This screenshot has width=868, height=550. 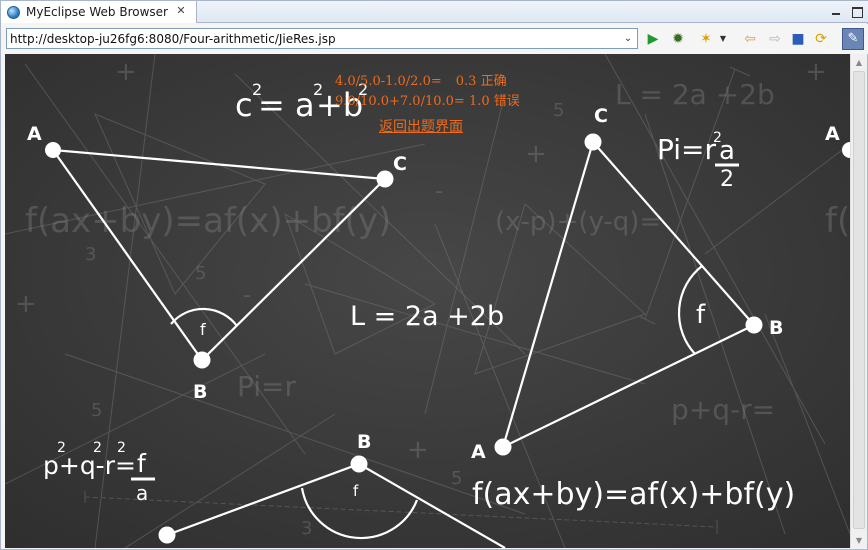 What do you see at coordinates (837, 11) in the screenshot?
I see `minimize-icon` at bounding box center [837, 11].